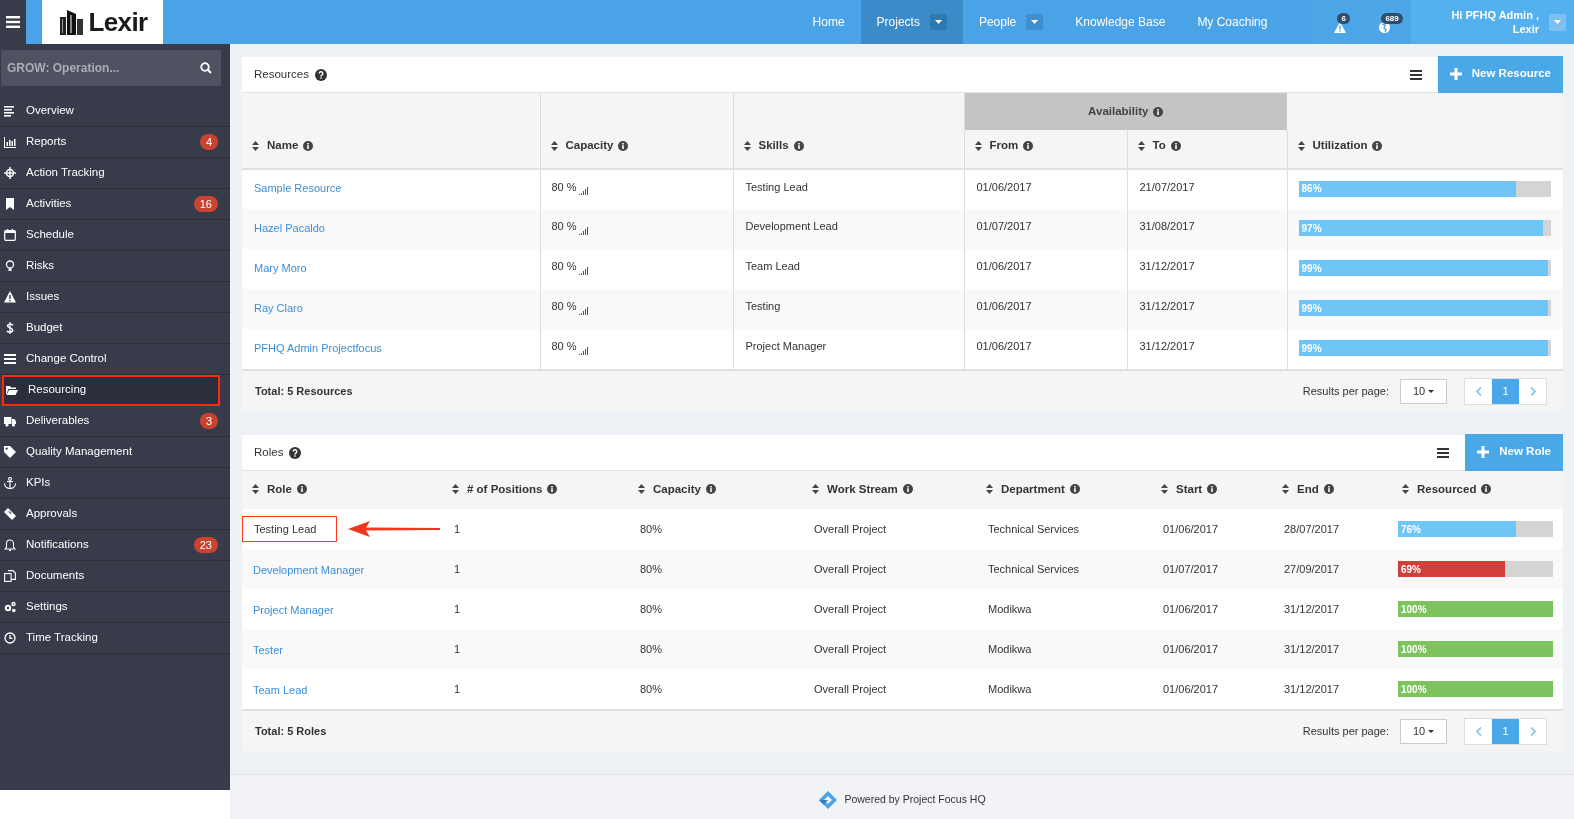 The width and height of the screenshot is (1574, 819). Describe the element at coordinates (1312, 568) in the screenshot. I see `table-cell: 27/09/2017` at that location.